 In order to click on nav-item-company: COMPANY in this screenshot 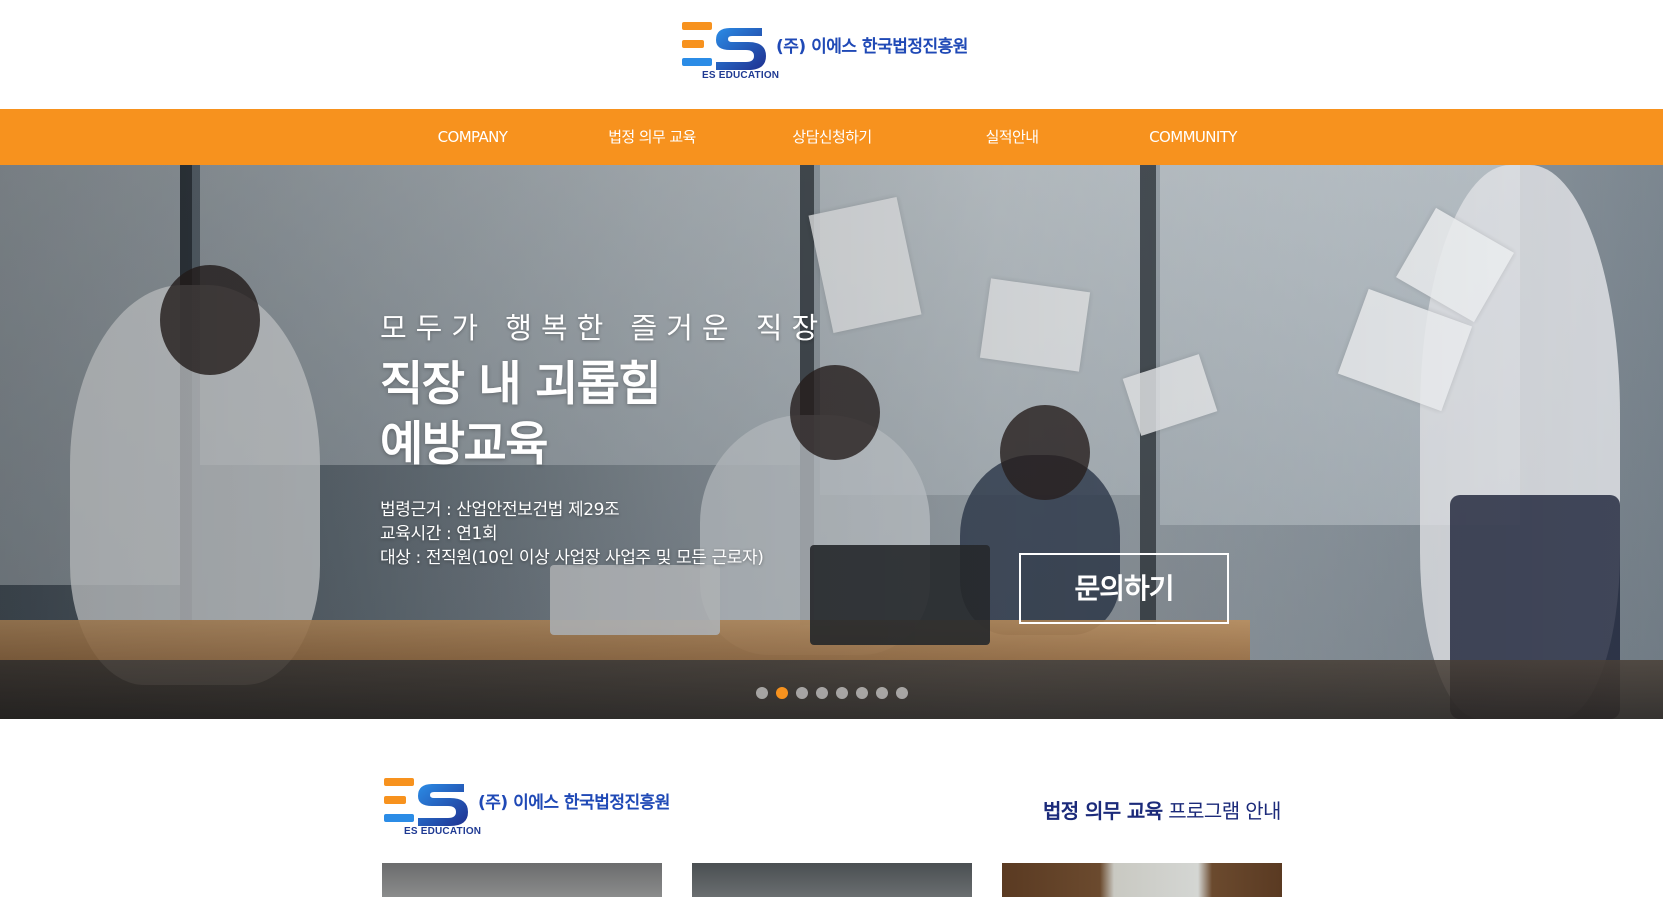, I will do `click(472, 137)`.